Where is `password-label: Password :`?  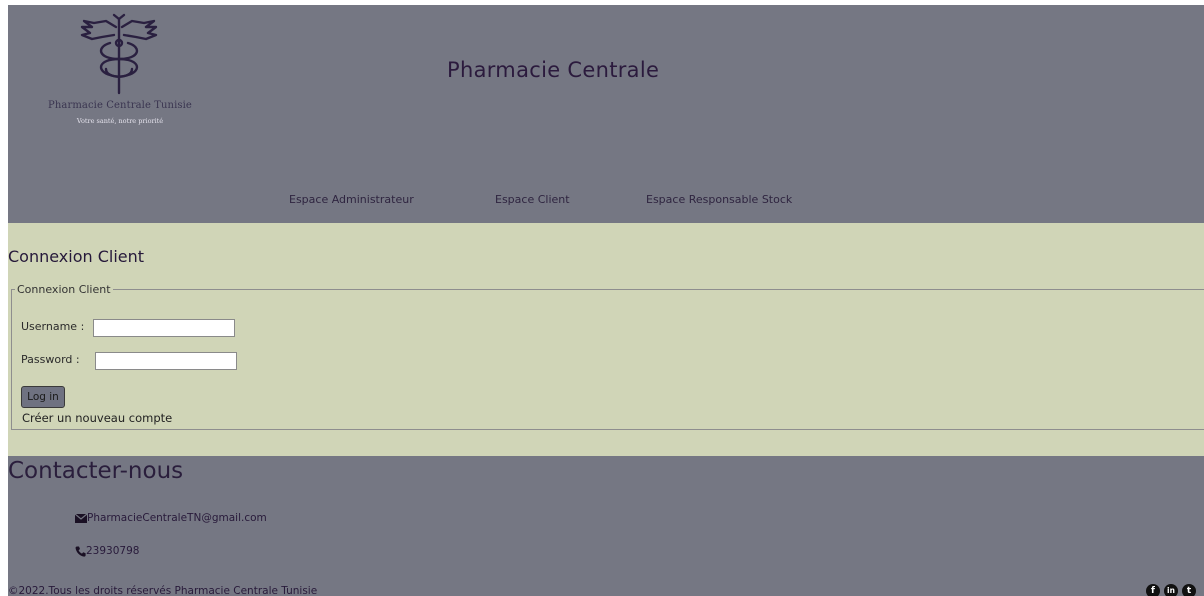 password-label: Password : is located at coordinates (50, 359).